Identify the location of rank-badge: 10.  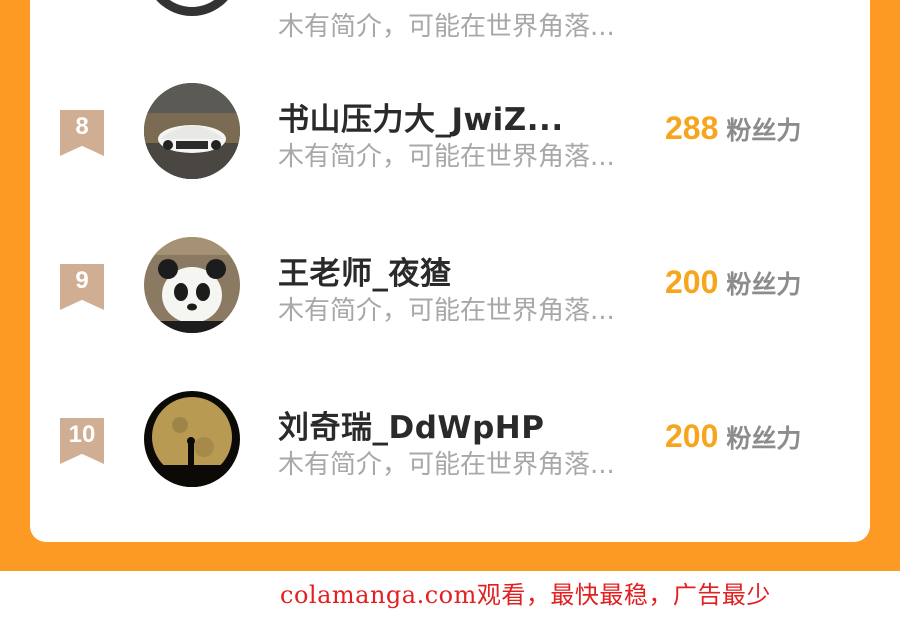
(82, 441).